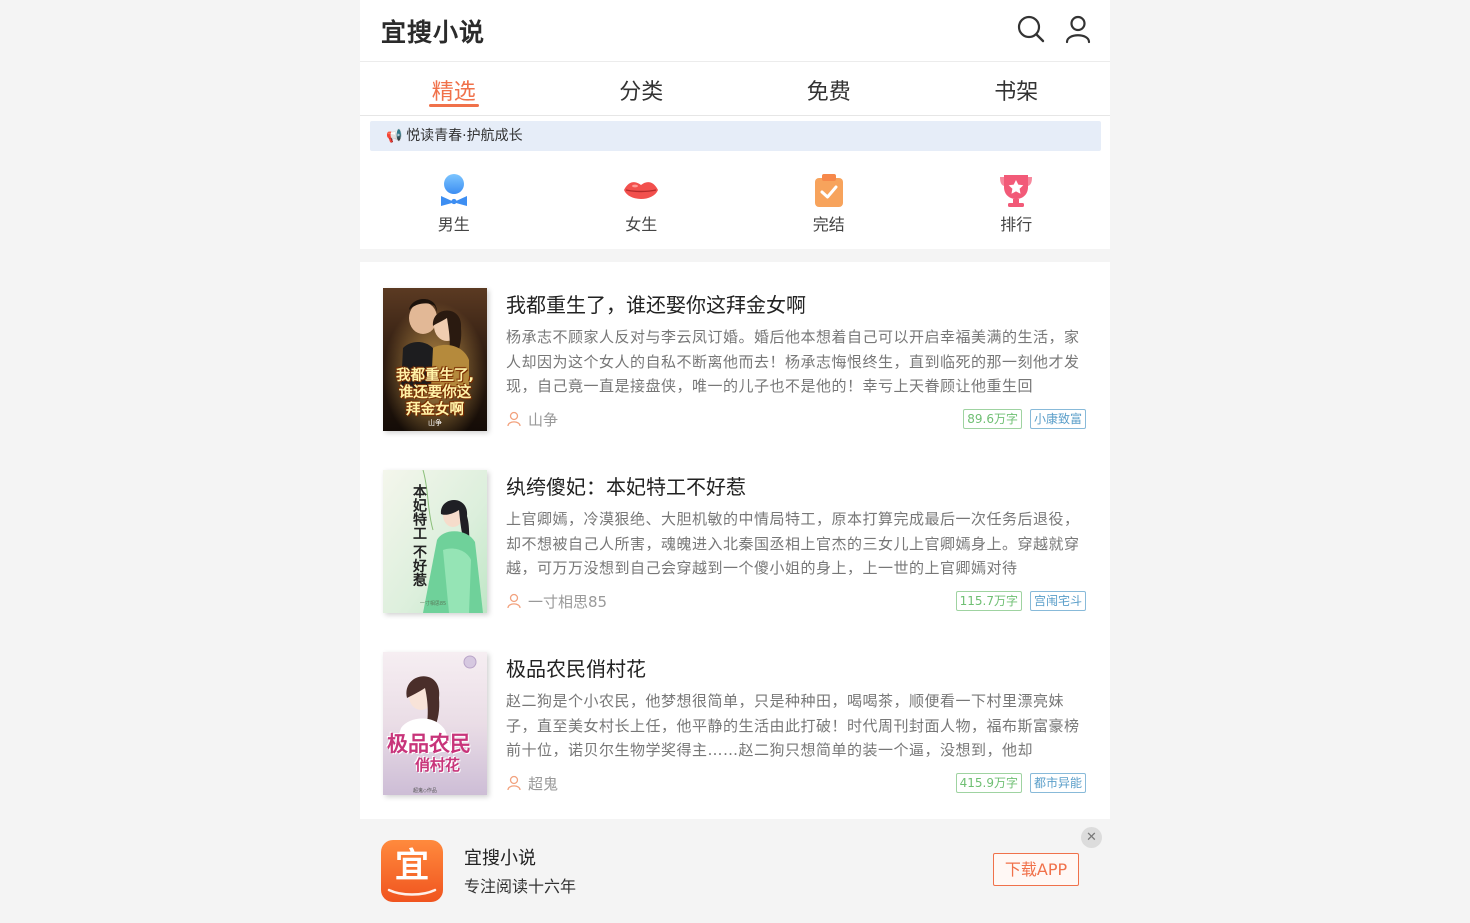  I want to click on active-tab-underline, so click(453, 105).